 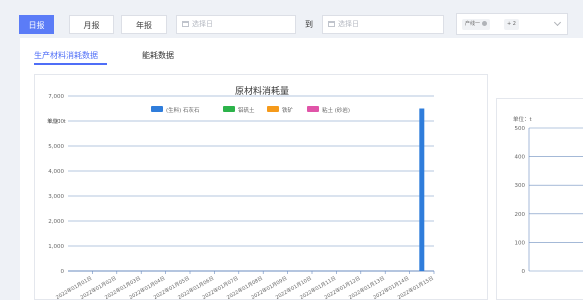 What do you see at coordinates (246, 110) in the screenshot?
I see `legend-label: 铝矾土` at bounding box center [246, 110].